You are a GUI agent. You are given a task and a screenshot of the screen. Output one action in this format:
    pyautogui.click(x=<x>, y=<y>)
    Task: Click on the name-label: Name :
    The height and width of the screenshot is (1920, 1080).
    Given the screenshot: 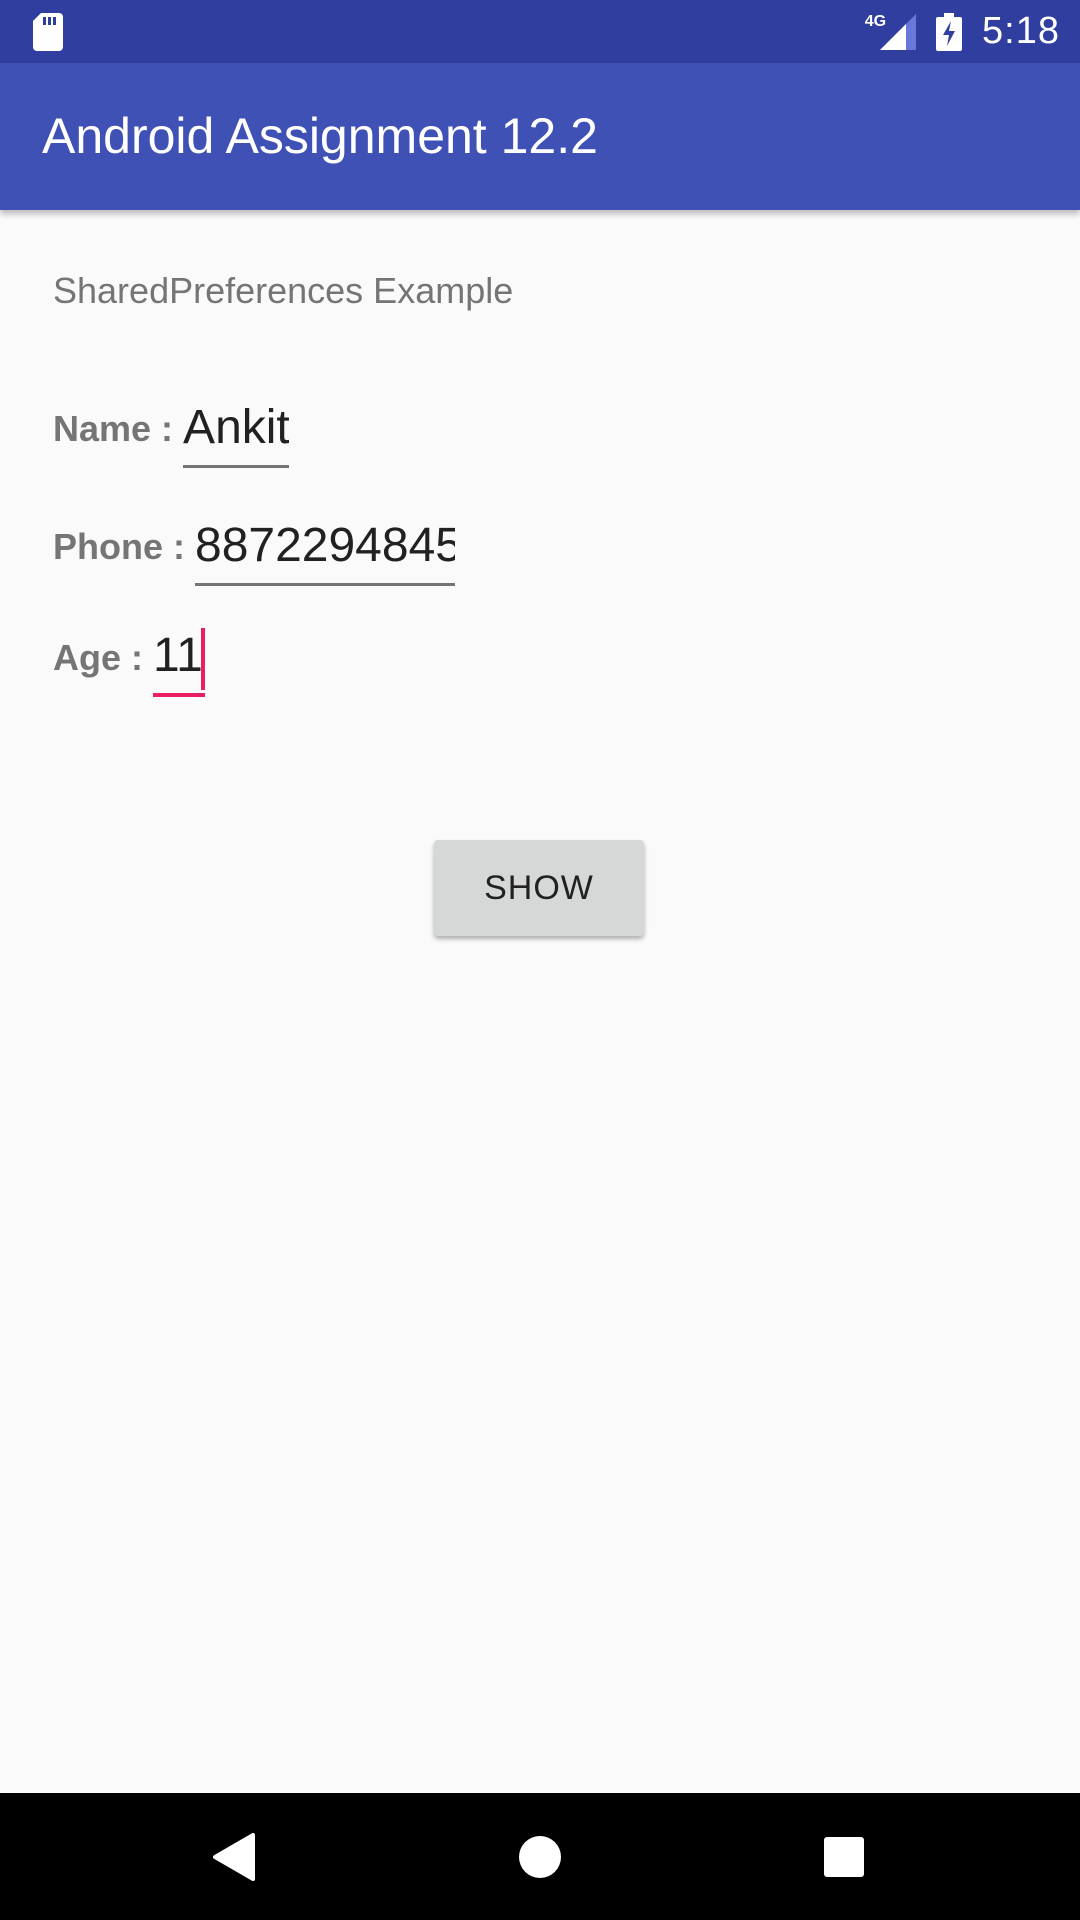 What is the action you would take?
    pyautogui.click(x=113, y=428)
    